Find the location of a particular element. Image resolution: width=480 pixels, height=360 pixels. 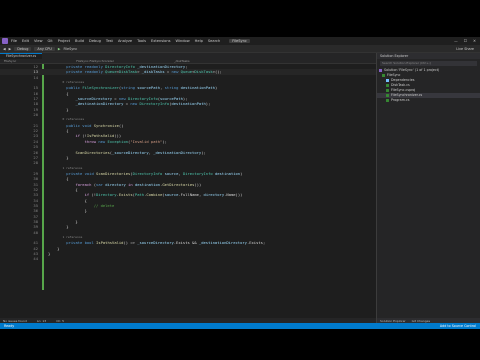

solution-explorer-title: Solution Explorer is located at coordinates (428, 56).